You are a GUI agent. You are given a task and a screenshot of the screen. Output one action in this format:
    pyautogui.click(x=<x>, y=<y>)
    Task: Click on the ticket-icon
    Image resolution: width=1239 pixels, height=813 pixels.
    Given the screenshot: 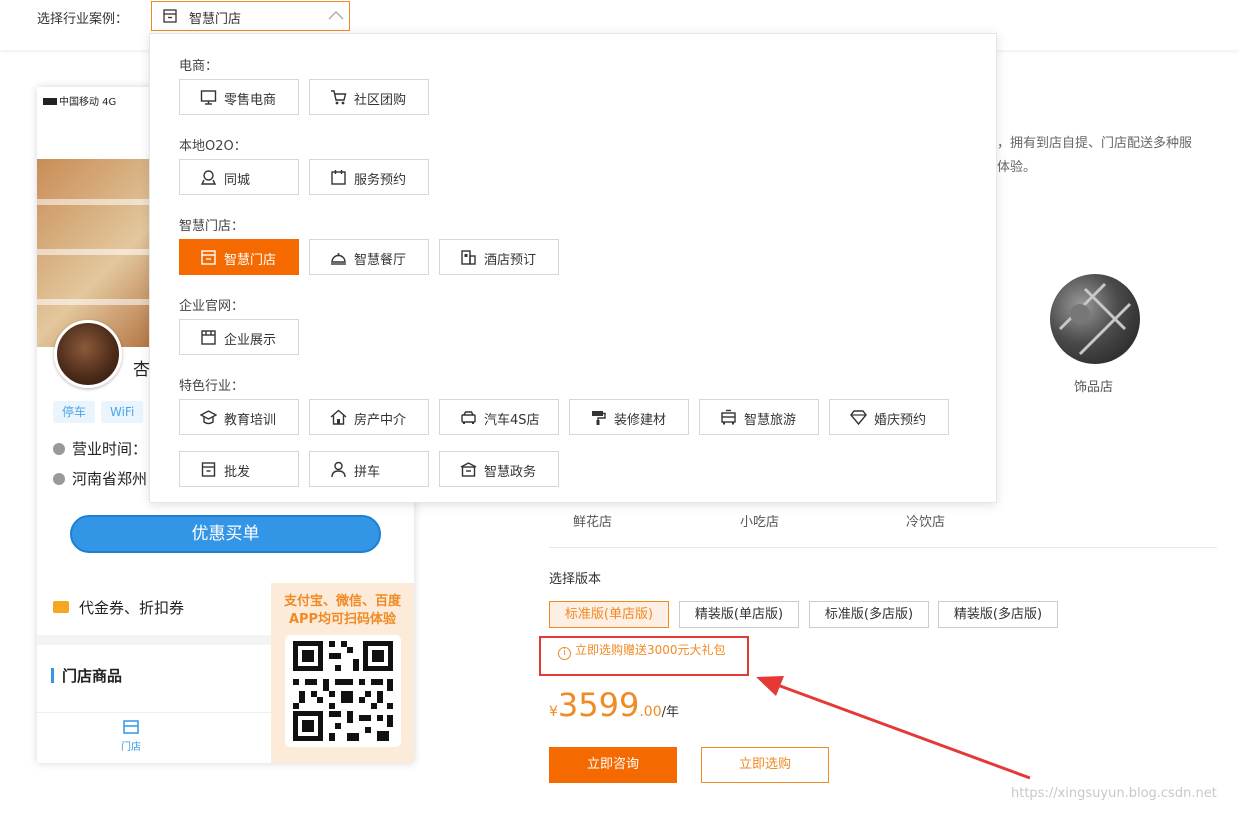 What is the action you would take?
    pyautogui.click(x=61, y=607)
    